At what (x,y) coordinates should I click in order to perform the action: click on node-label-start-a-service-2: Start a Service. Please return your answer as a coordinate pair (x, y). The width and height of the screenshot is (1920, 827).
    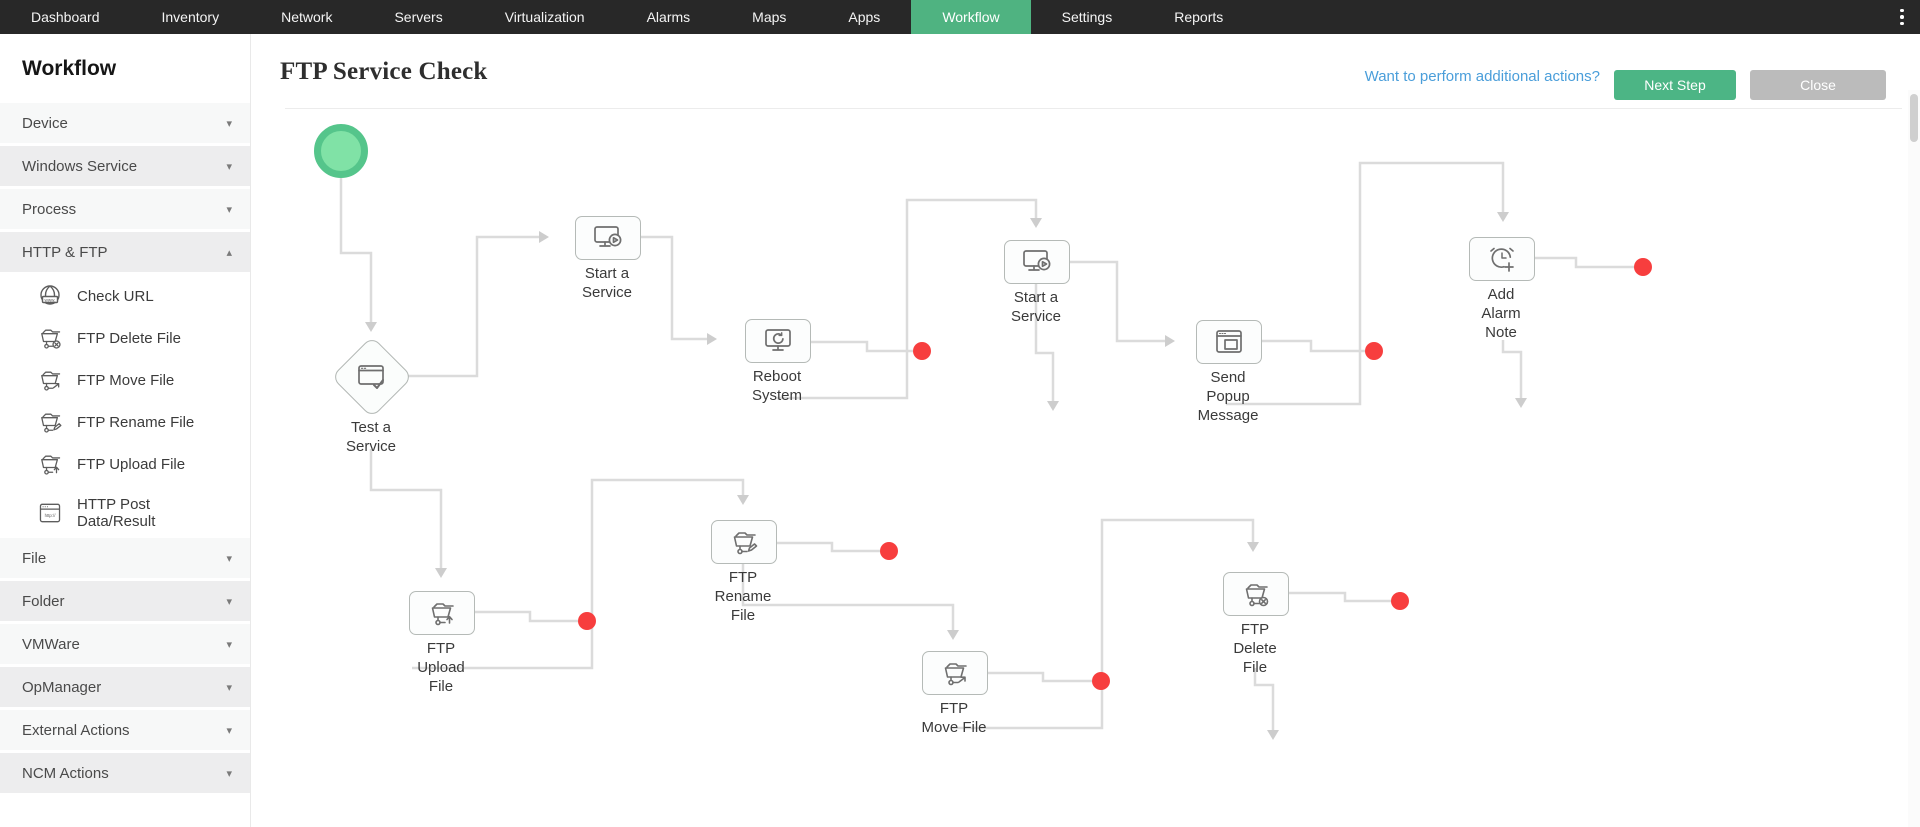
    Looking at the image, I should click on (1036, 307).